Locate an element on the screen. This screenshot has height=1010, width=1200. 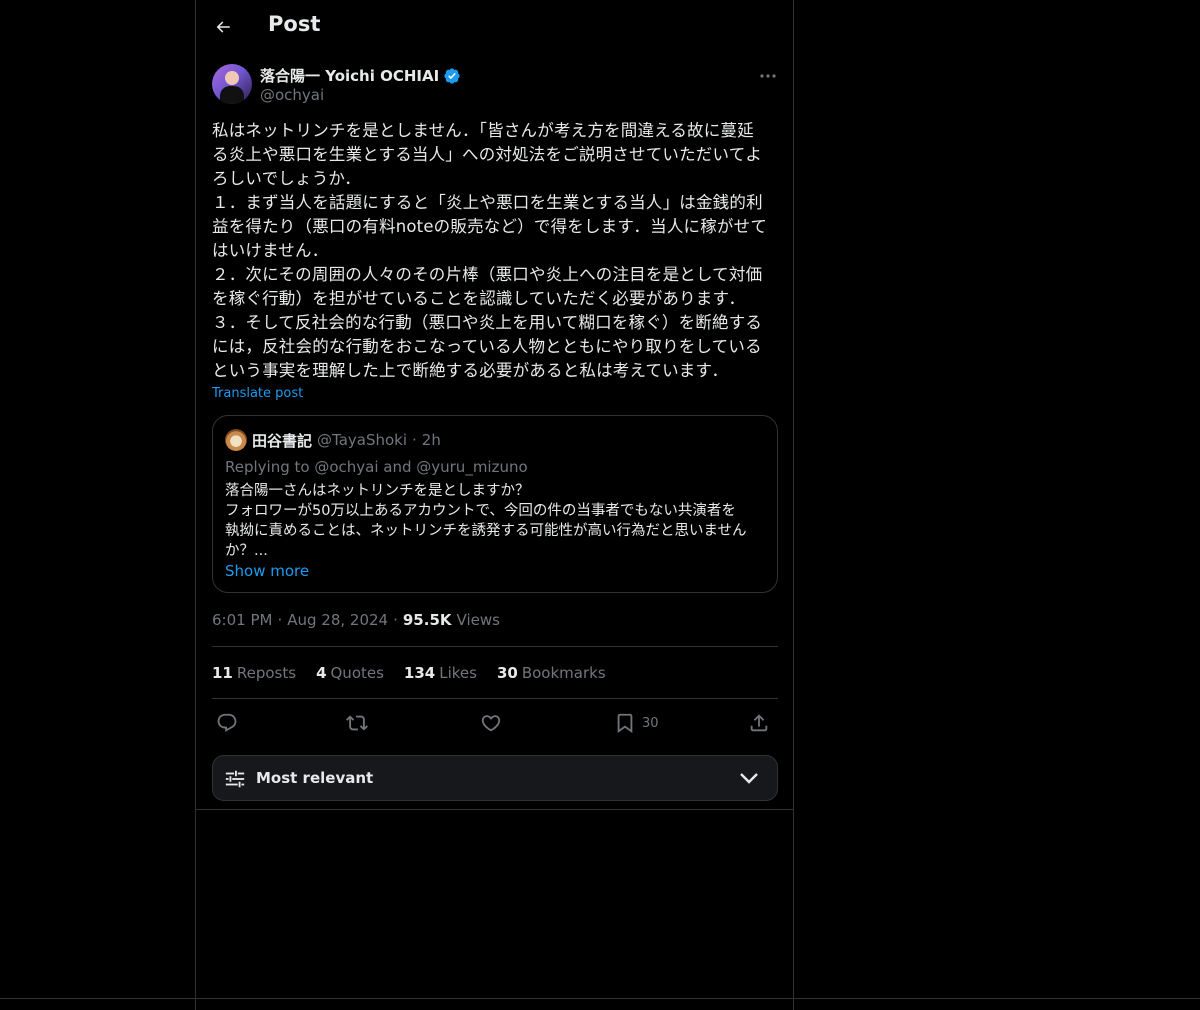
translate-post-link: Translate post is located at coordinates (257, 393).